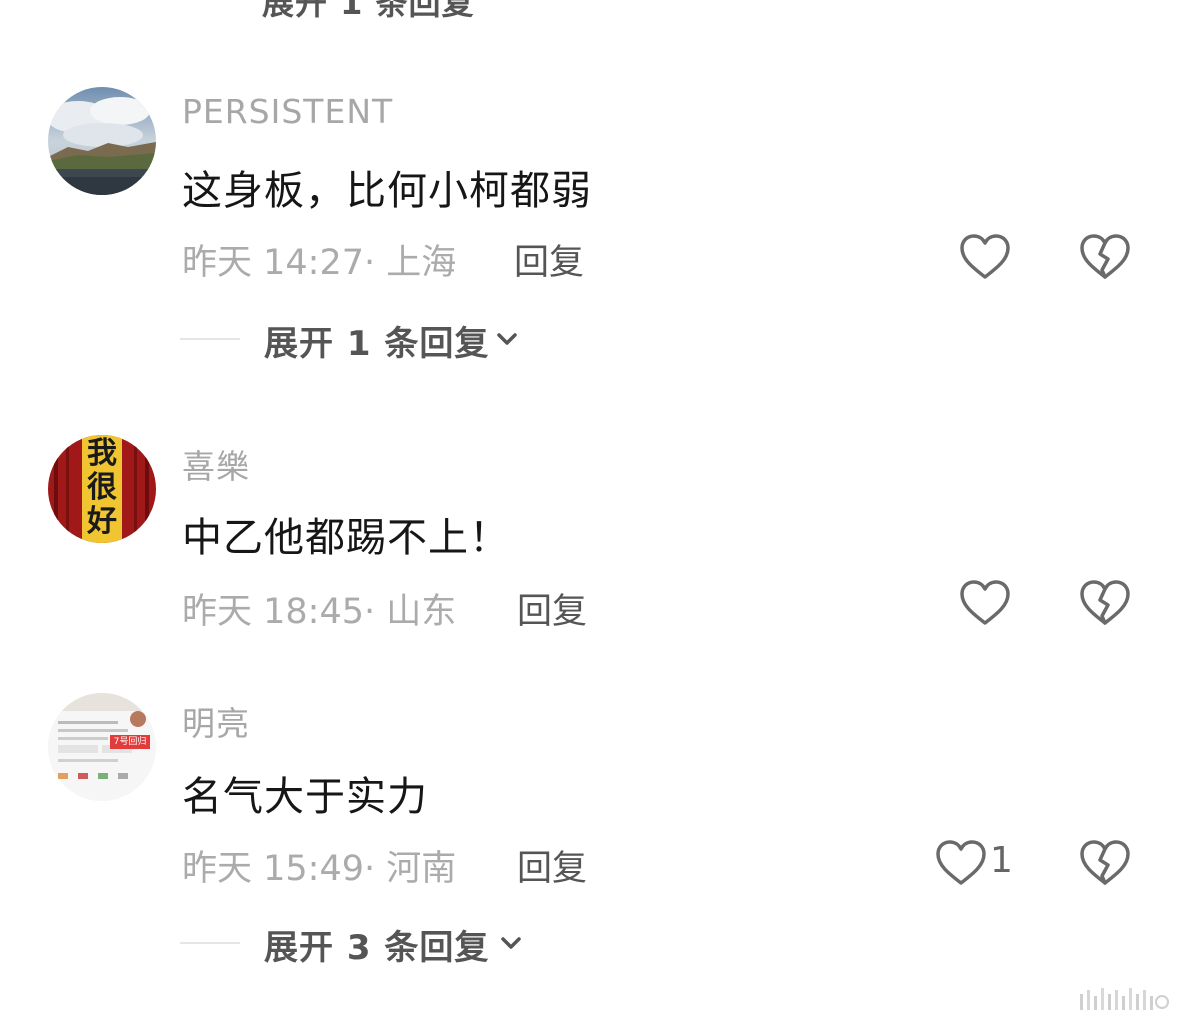 The image size is (1178, 1029). I want to click on avatar-badge: 7号回归, so click(130, 742).